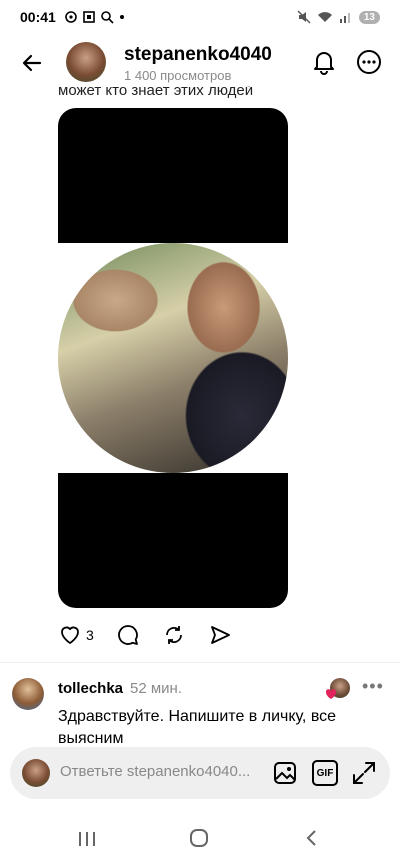 The width and height of the screenshot is (400, 866). Describe the element at coordinates (285, 773) in the screenshot. I see `image-icon` at that location.